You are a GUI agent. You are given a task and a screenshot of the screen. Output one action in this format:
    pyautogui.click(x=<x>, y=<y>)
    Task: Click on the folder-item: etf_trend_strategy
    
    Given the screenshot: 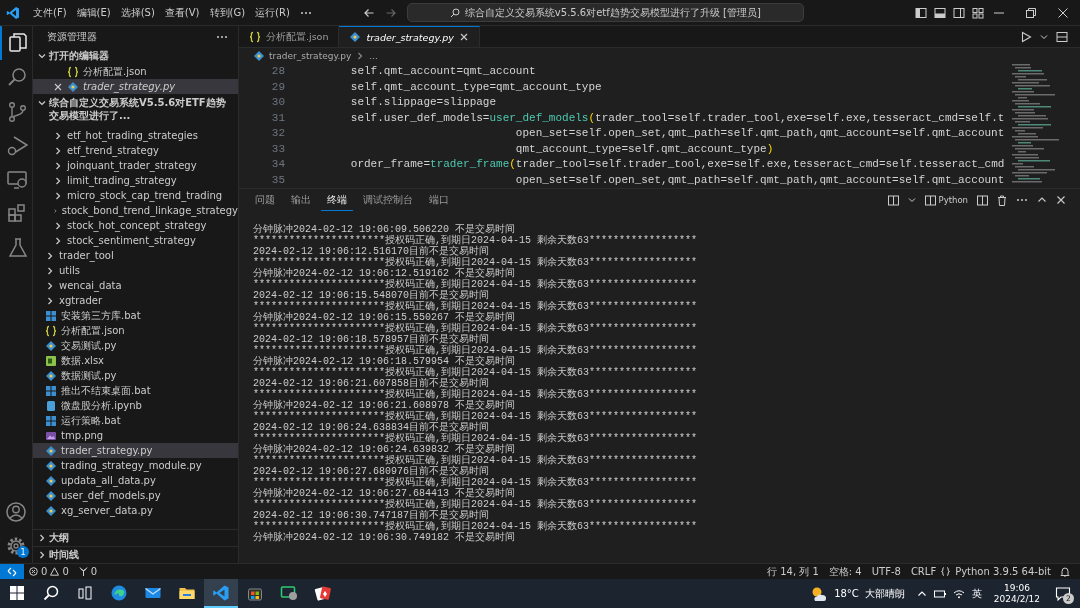 What is the action you would take?
    pyautogui.click(x=135, y=150)
    